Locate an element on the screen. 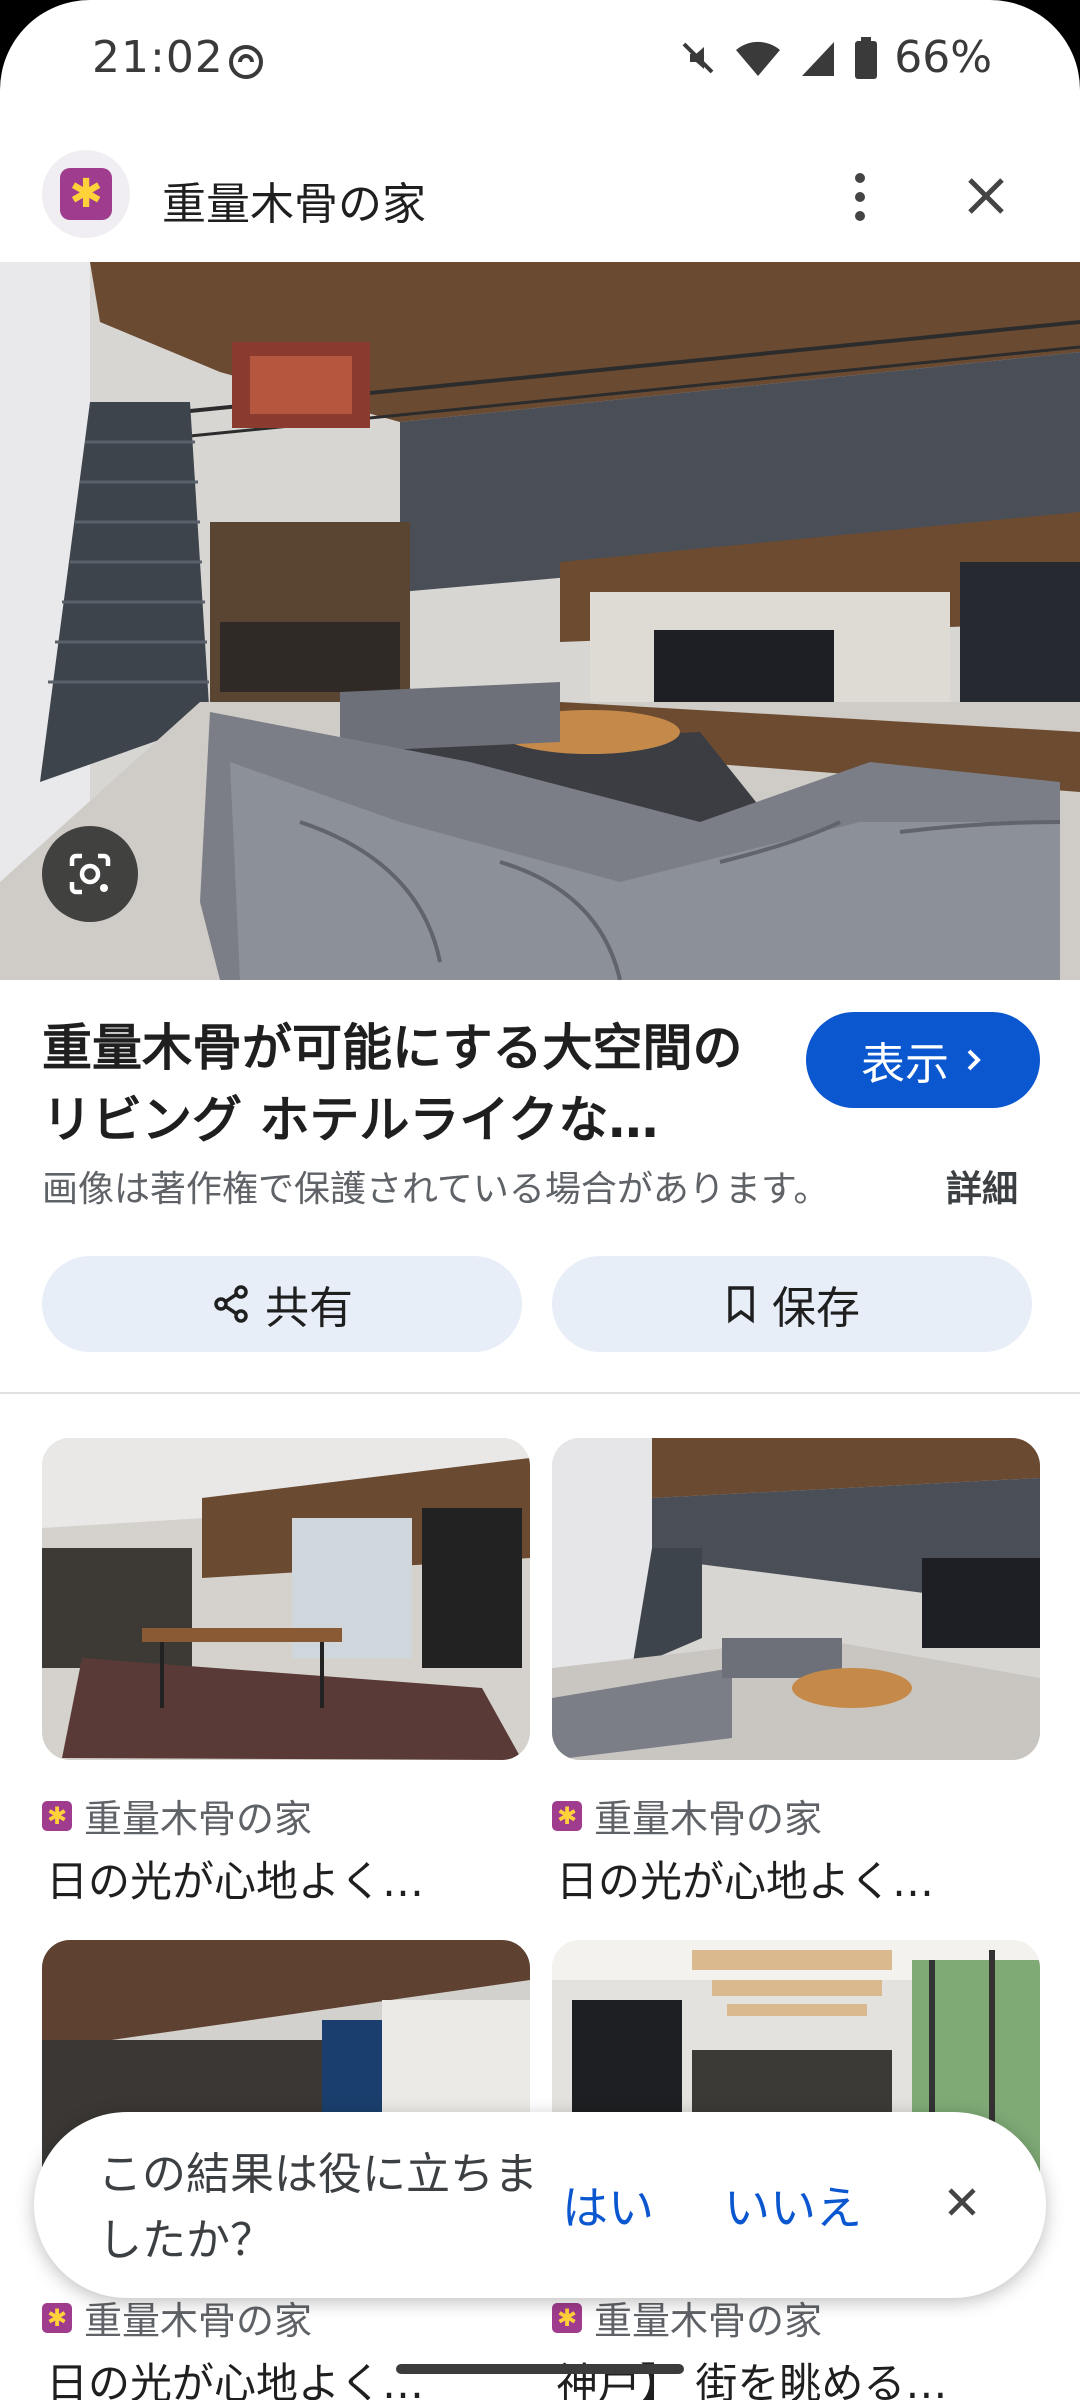  visit-label: 表示 is located at coordinates (905, 1064).